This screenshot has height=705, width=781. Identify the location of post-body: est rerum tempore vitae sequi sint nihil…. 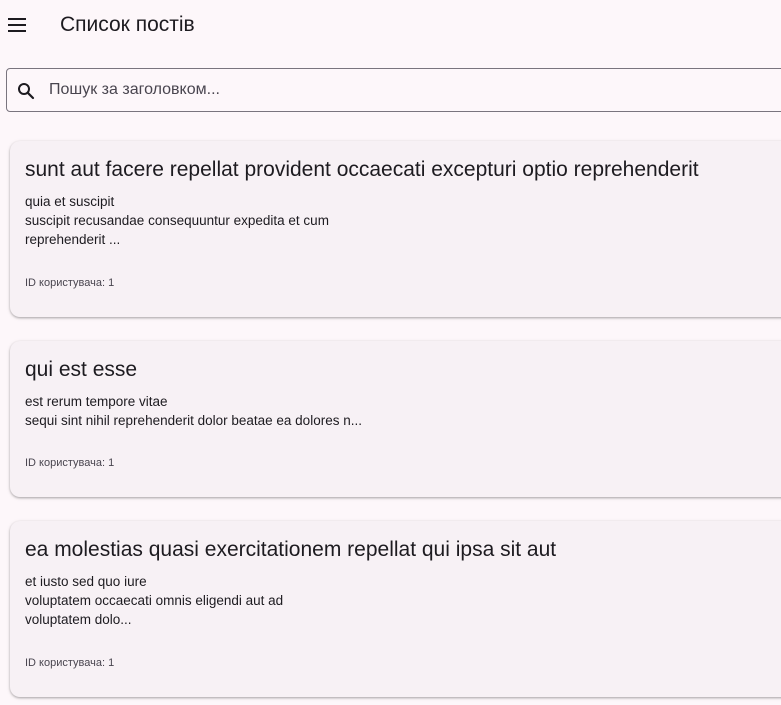
(193, 411).